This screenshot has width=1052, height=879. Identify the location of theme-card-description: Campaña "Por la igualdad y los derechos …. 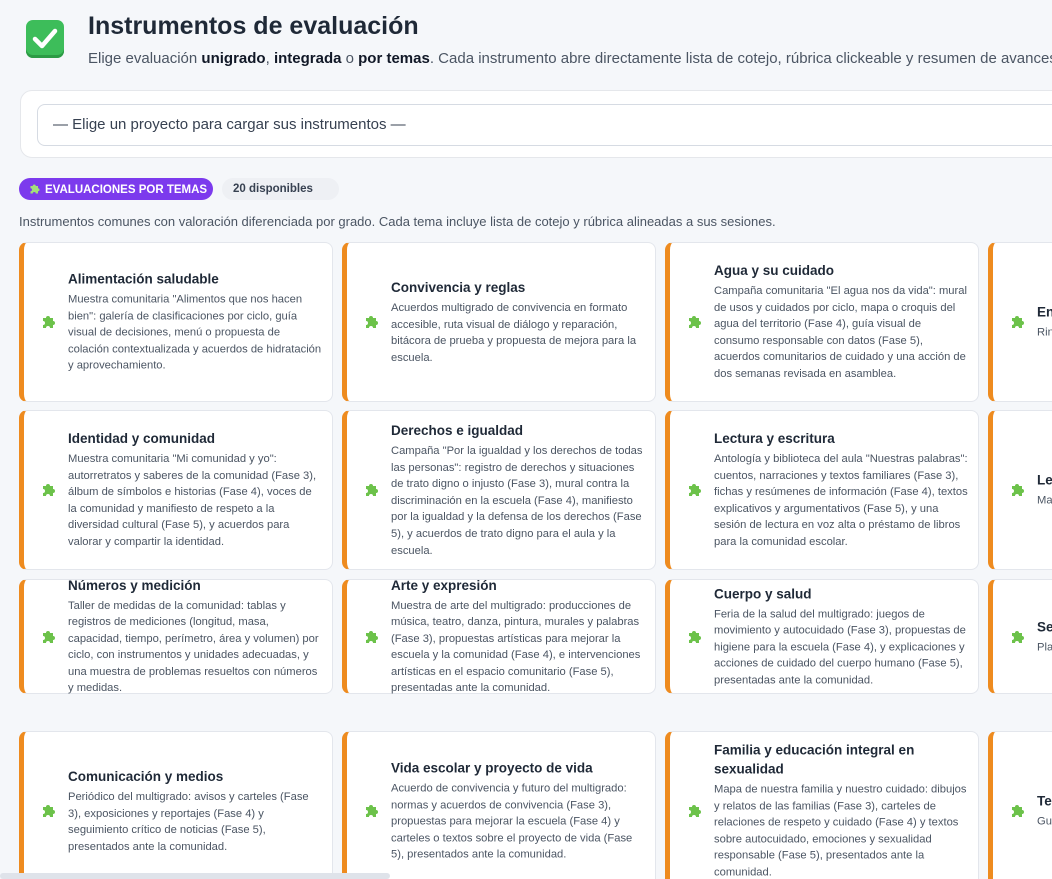
(517, 500).